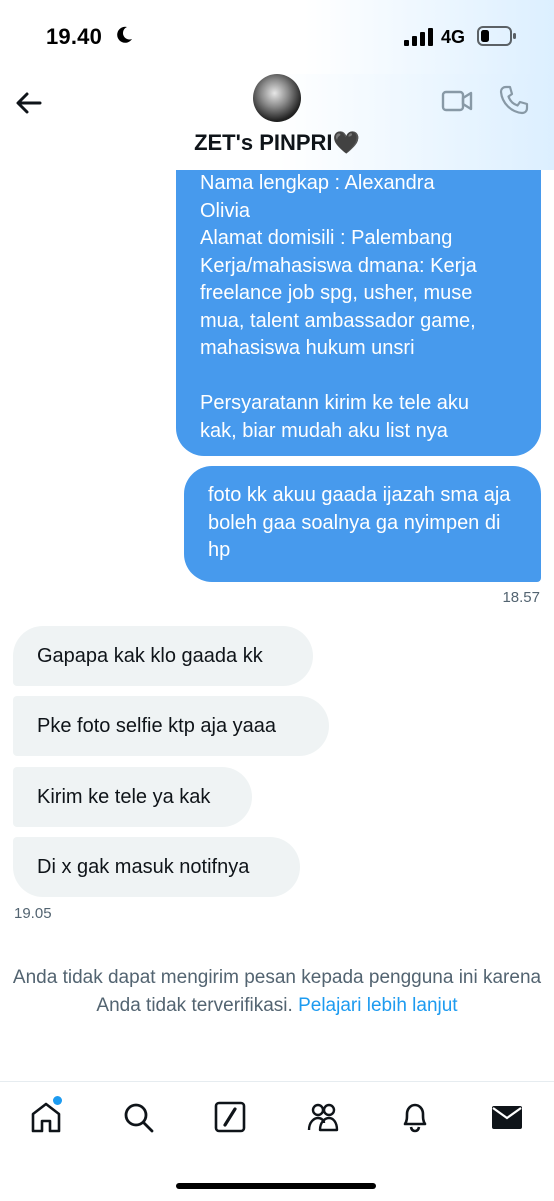 The height and width of the screenshot is (1201, 554). What do you see at coordinates (46, 1117) in the screenshot?
I see `home-icon` at bounding box center [46, 1117].